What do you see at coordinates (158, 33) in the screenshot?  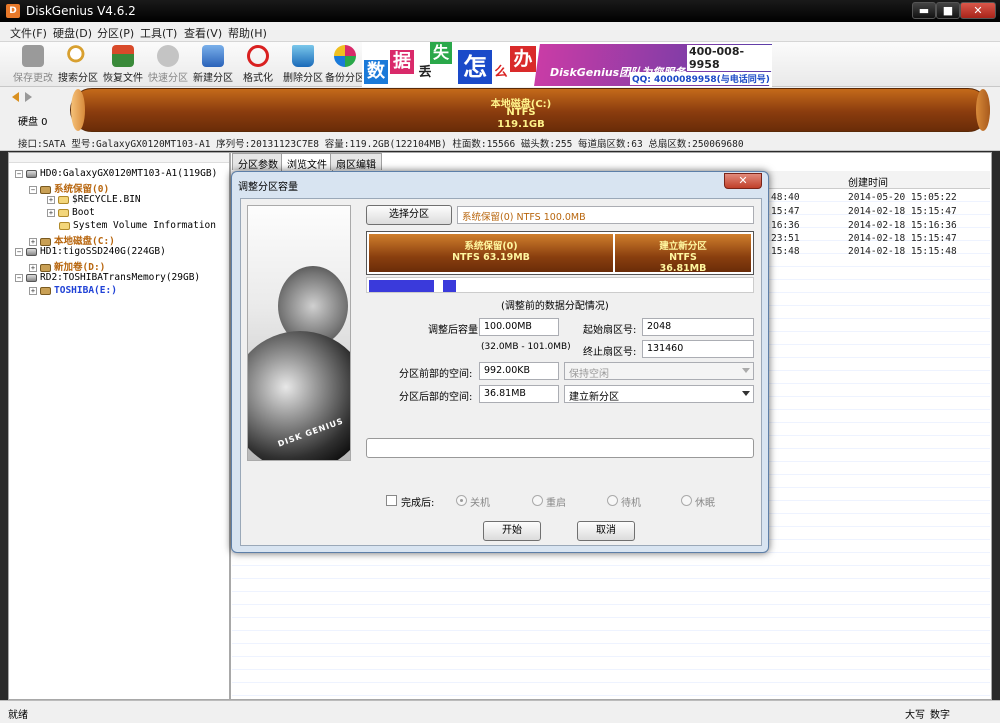 I see `menu-tools: 工具(T)` at bounding box center [158, 33].